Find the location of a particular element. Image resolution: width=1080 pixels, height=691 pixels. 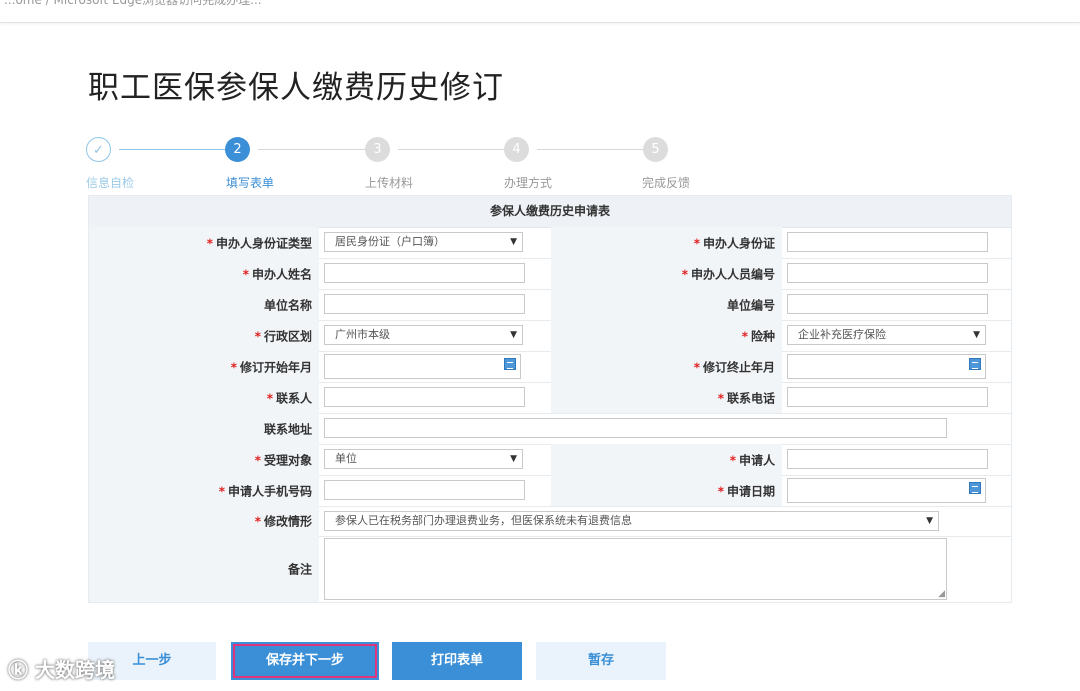

form-row-id: * 申办人身份证类型 居民身份证（户口簿） ▼ * 申办人身份证 is located at coordinates (550, 243).